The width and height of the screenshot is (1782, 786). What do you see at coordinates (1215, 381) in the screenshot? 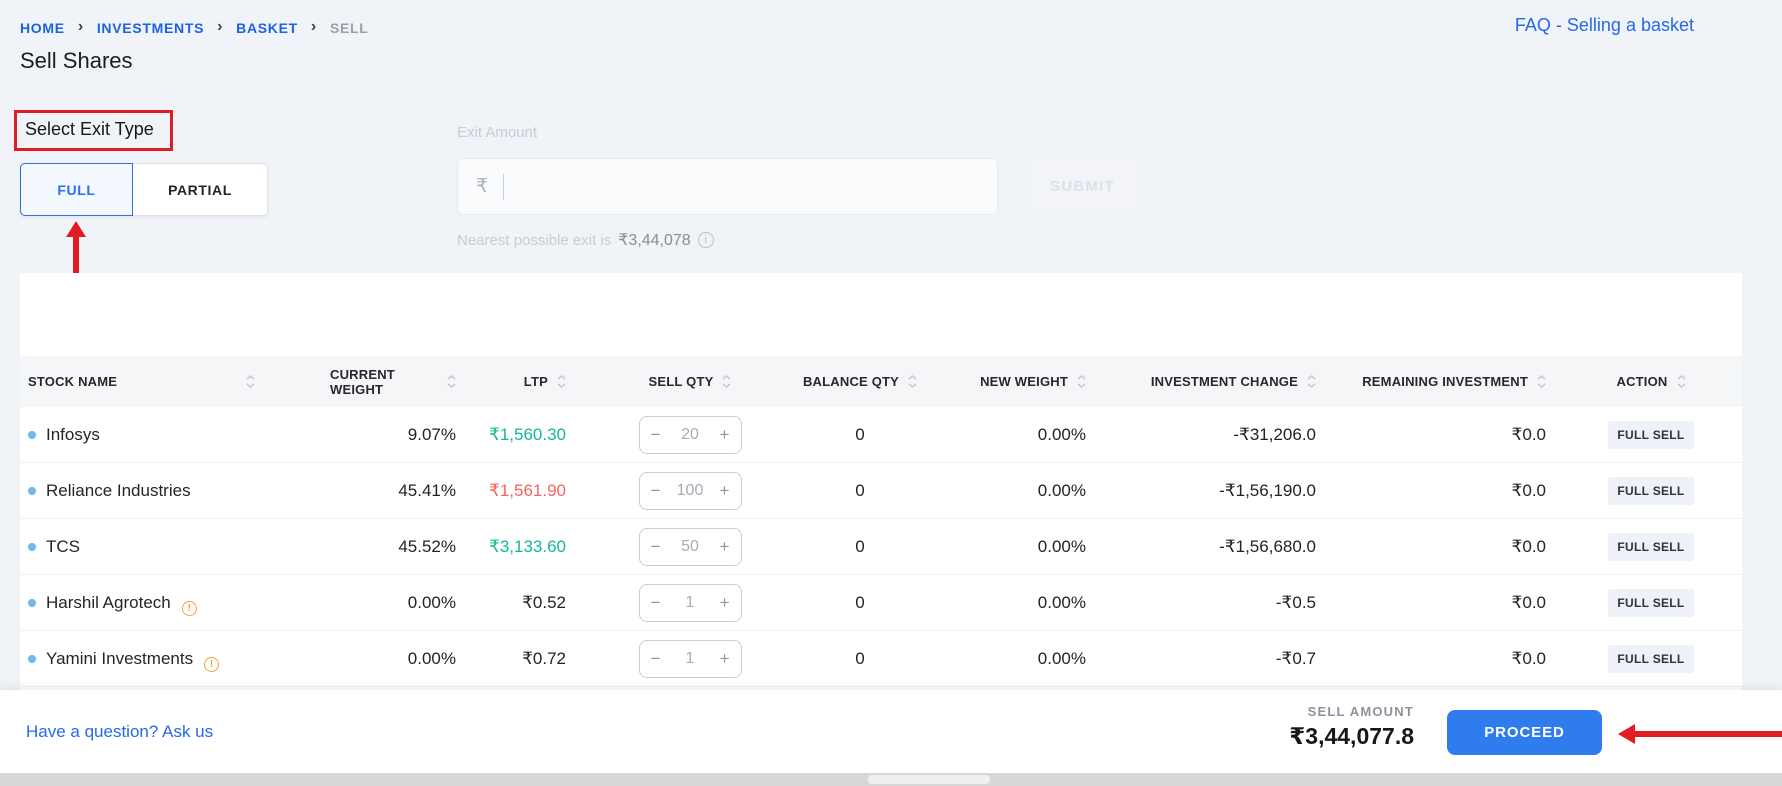
I see `column-header-investment-change: INVESTMENT CHANGE` at bounding box center [1215, 381].